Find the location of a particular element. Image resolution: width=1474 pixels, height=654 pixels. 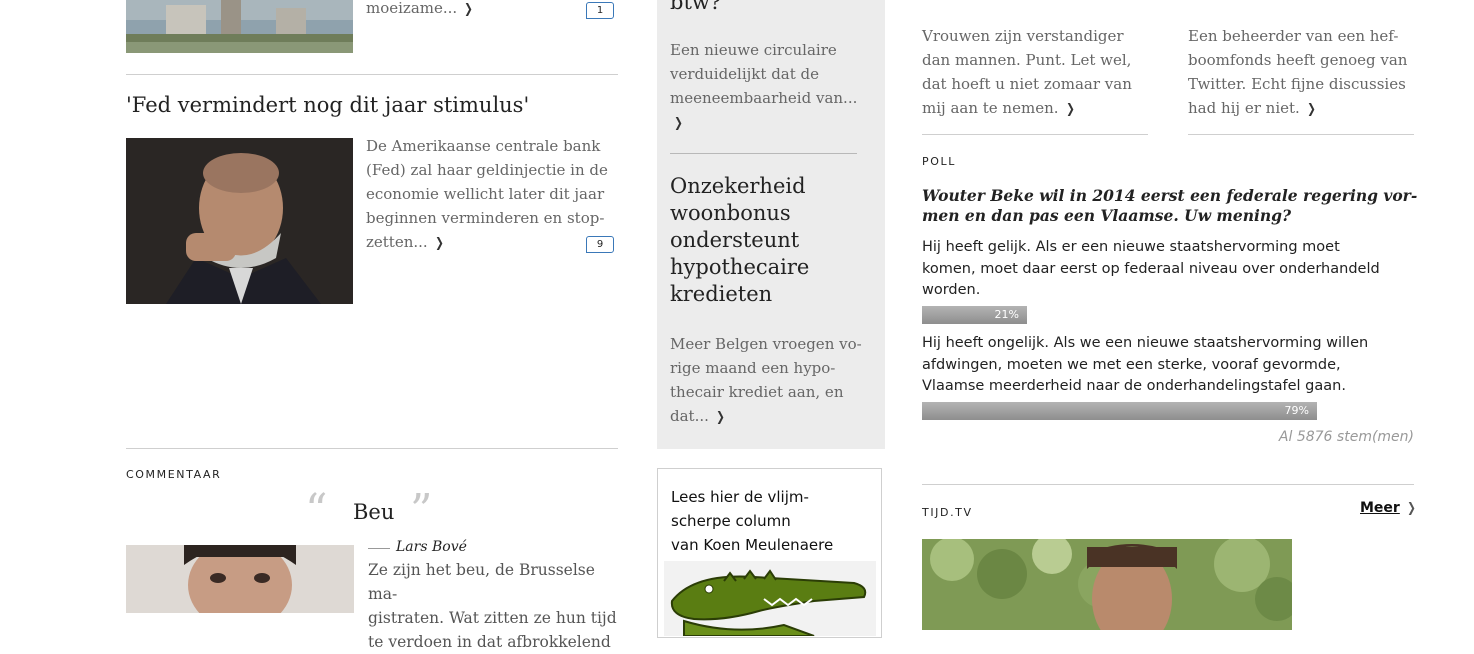

summary-line: (Fed) zal haar geldinjectie in de is located at coordinates (487, 170).